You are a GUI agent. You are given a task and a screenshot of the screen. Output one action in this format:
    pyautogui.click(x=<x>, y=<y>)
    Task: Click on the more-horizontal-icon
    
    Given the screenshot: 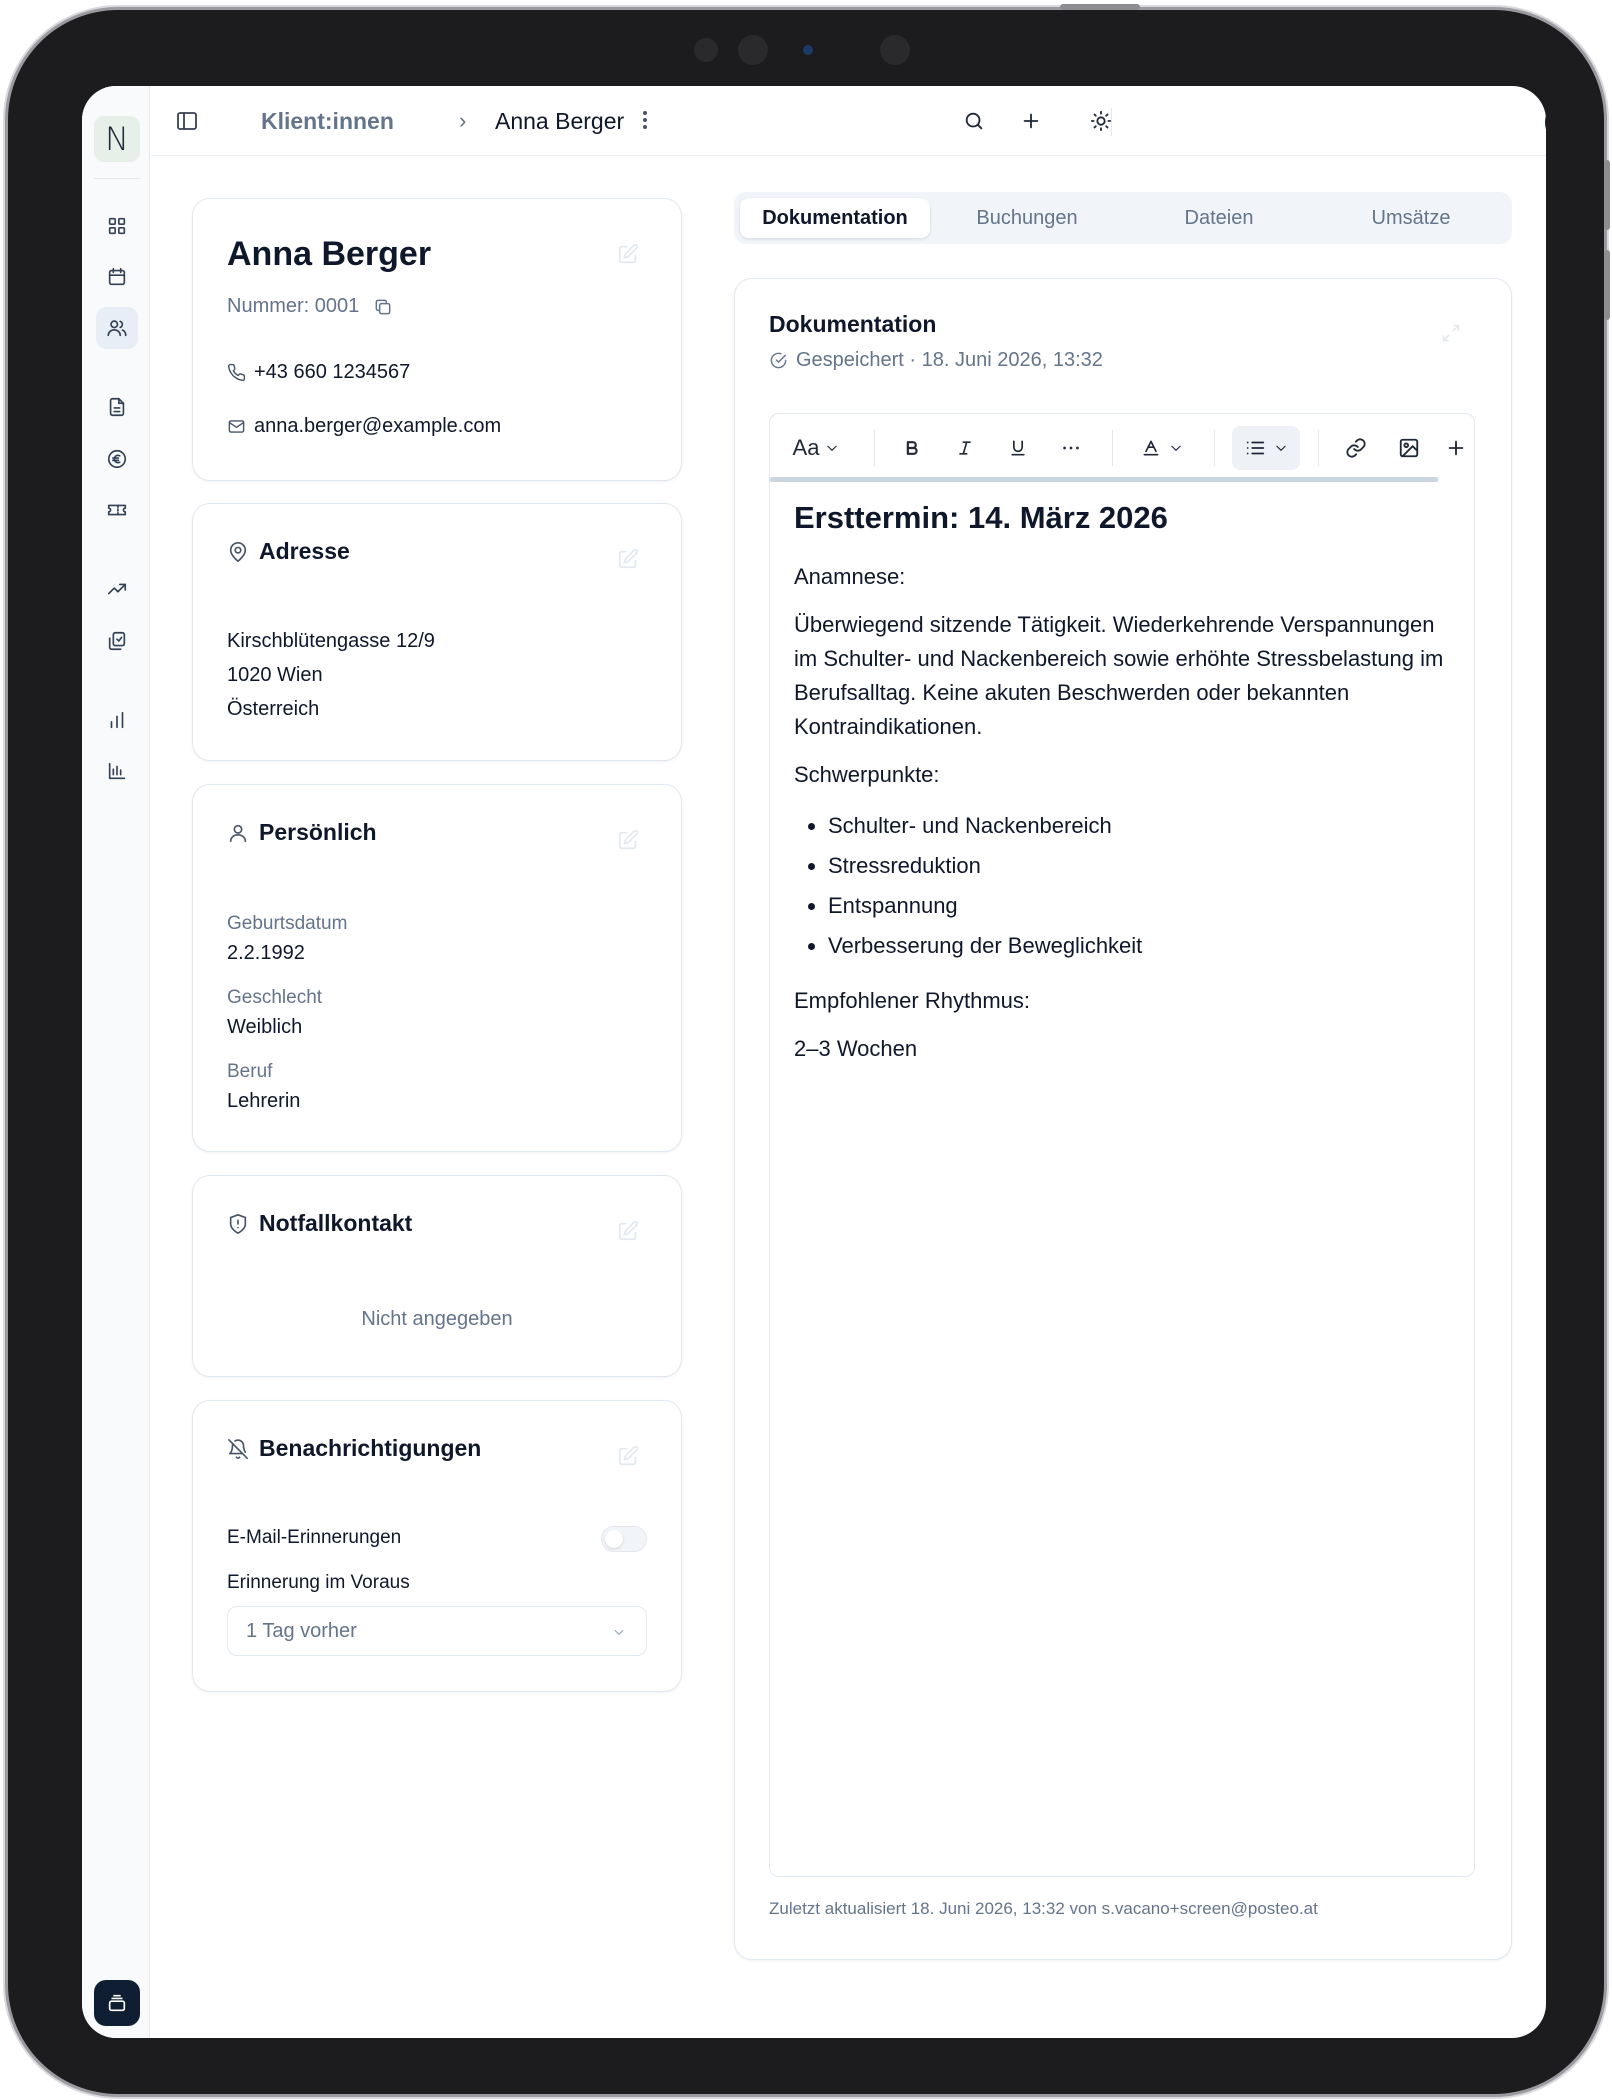 What is the action you would take?
    pyautogui.click(x=1071, y=448)
    